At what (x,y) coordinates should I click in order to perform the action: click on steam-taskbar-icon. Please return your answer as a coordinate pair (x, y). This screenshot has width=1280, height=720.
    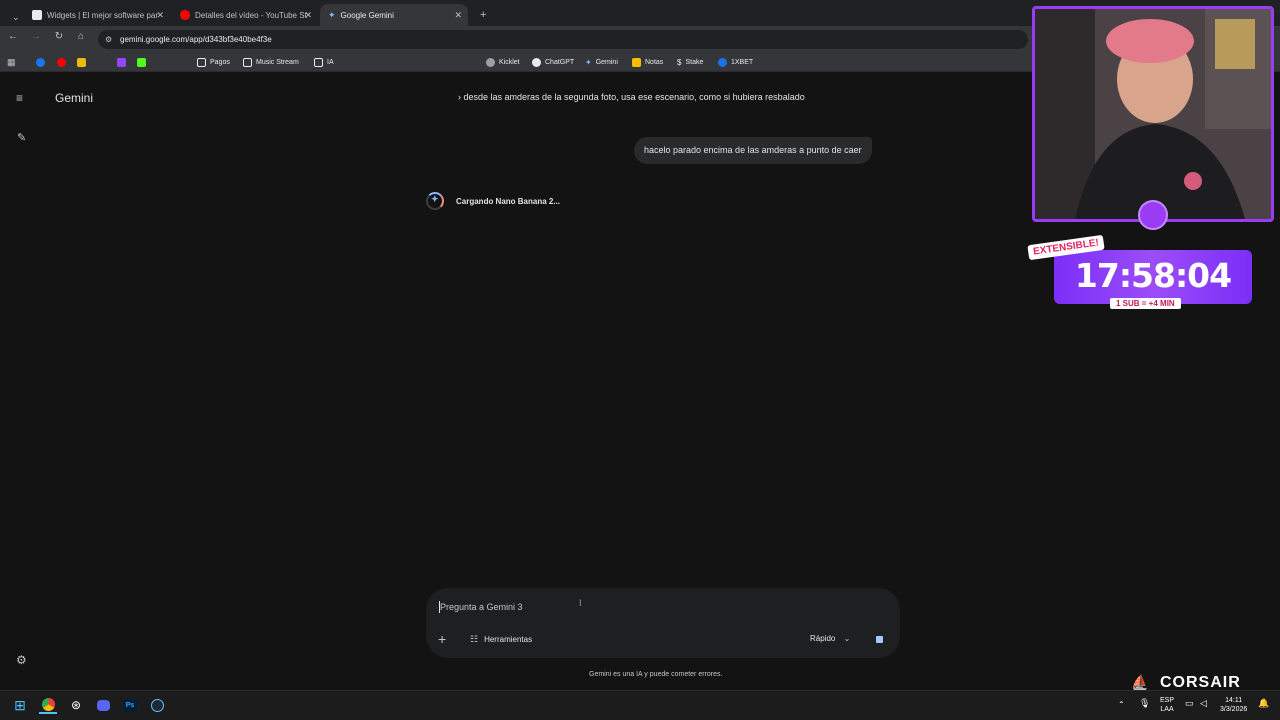
    Looking at the image, I should click on (157, 705).